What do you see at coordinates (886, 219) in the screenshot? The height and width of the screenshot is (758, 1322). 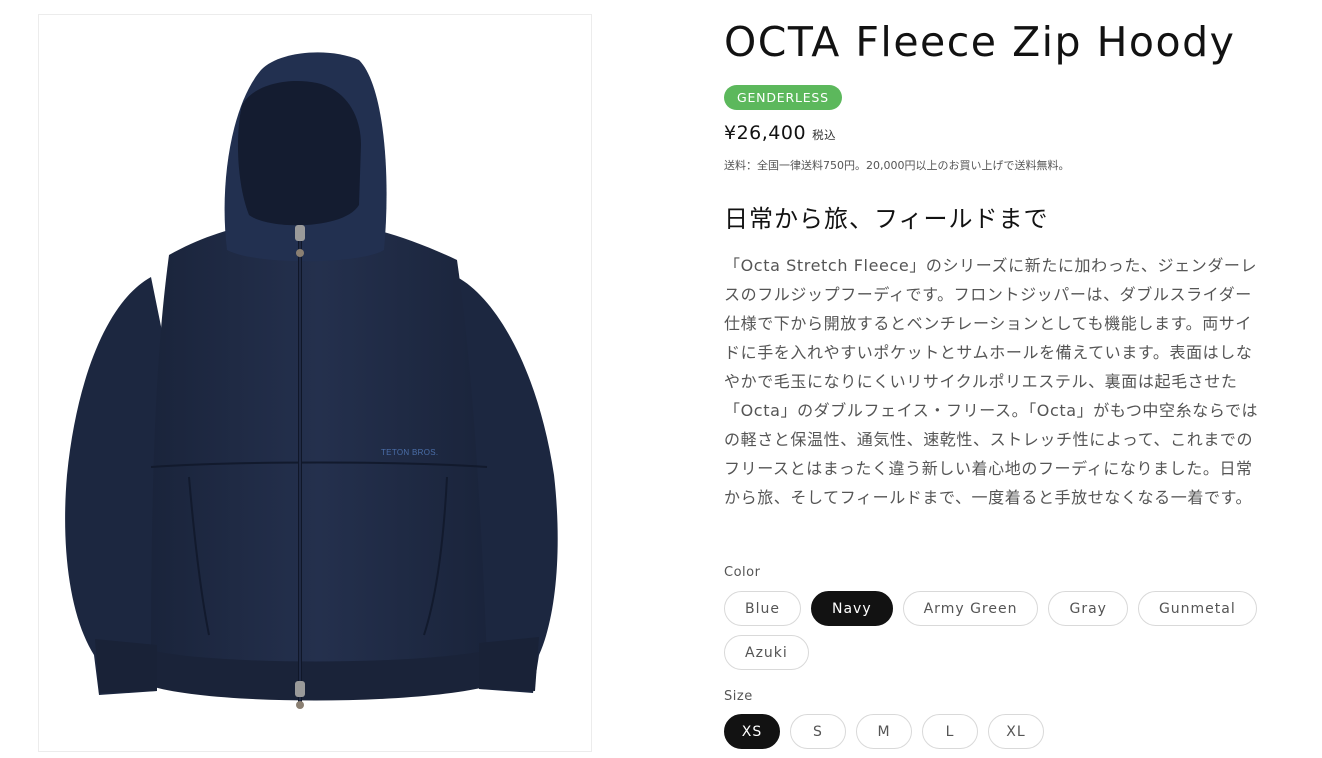 I see `product-subheading: 日常から旅、フィールドまで` at bounding box center [886, 219].